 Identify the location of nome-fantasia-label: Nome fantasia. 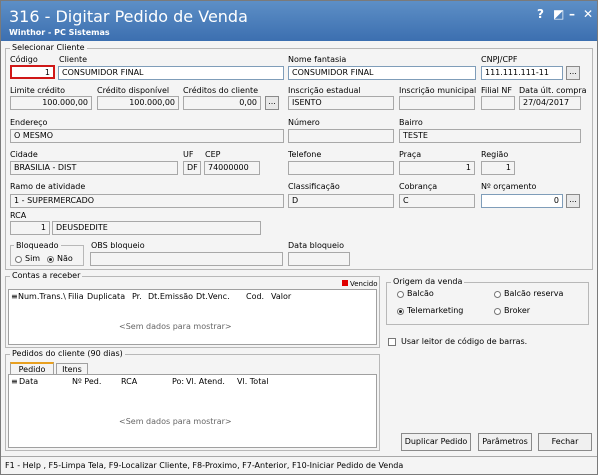
(317, 59).